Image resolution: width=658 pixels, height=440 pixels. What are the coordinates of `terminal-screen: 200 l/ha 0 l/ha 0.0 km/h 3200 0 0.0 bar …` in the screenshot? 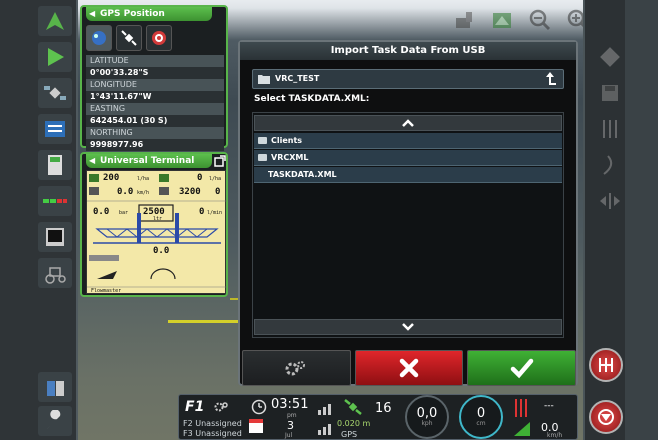 It's located at (156, 232).